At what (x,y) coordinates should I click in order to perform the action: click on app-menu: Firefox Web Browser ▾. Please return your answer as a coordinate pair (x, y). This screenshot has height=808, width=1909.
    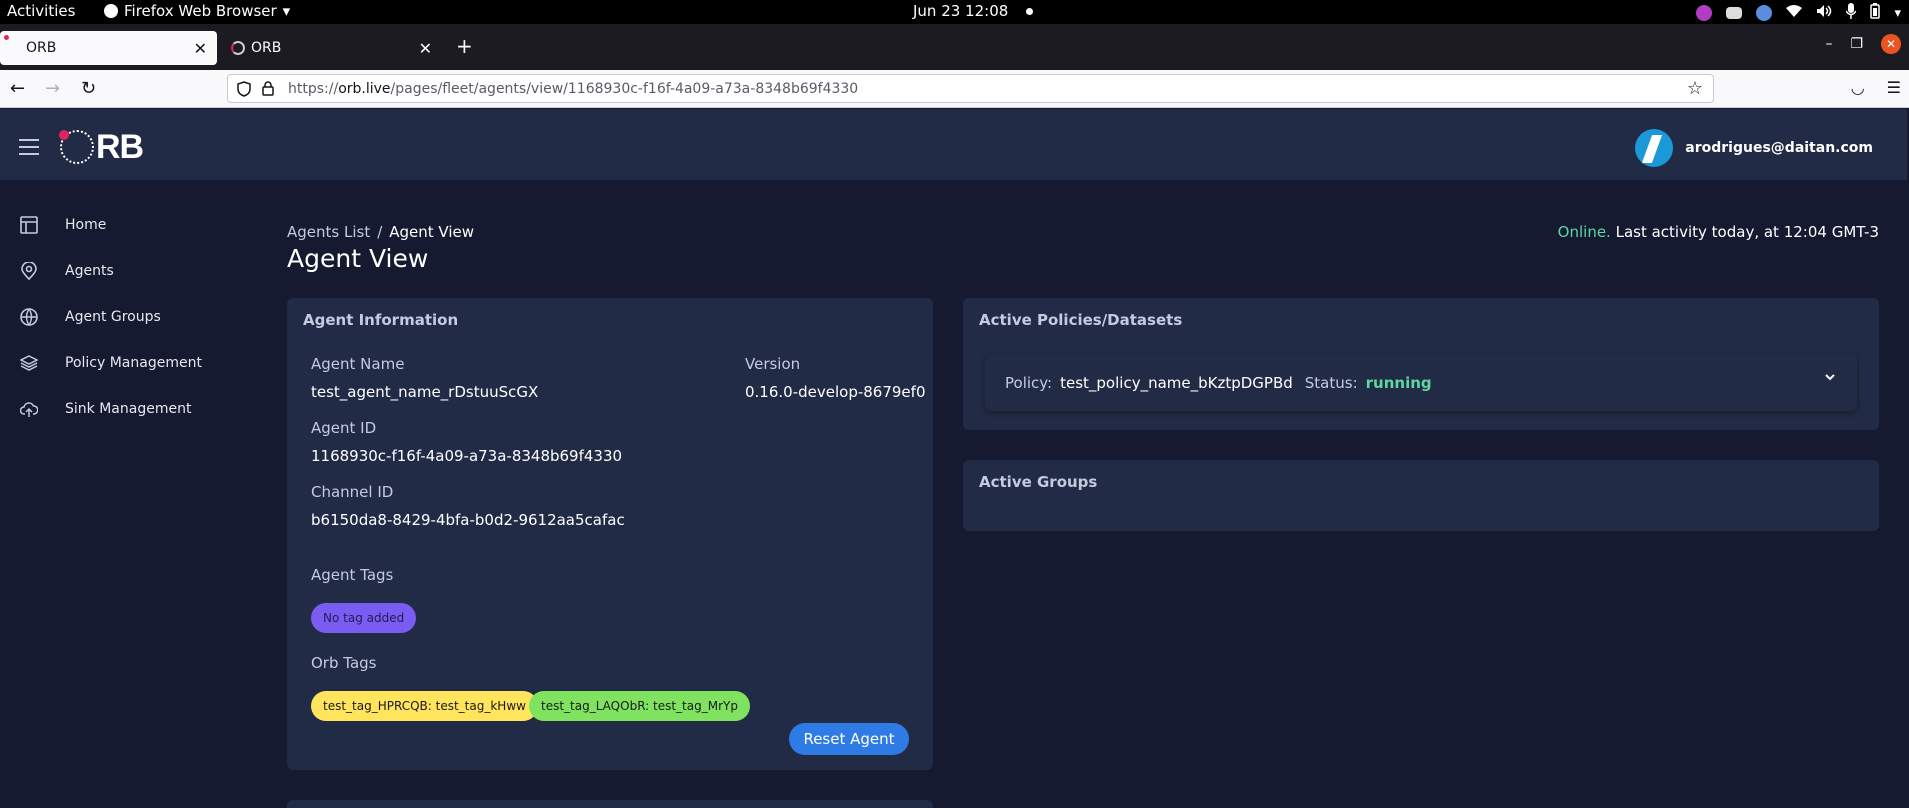
    Looking at the image, I should click on (197, 11).